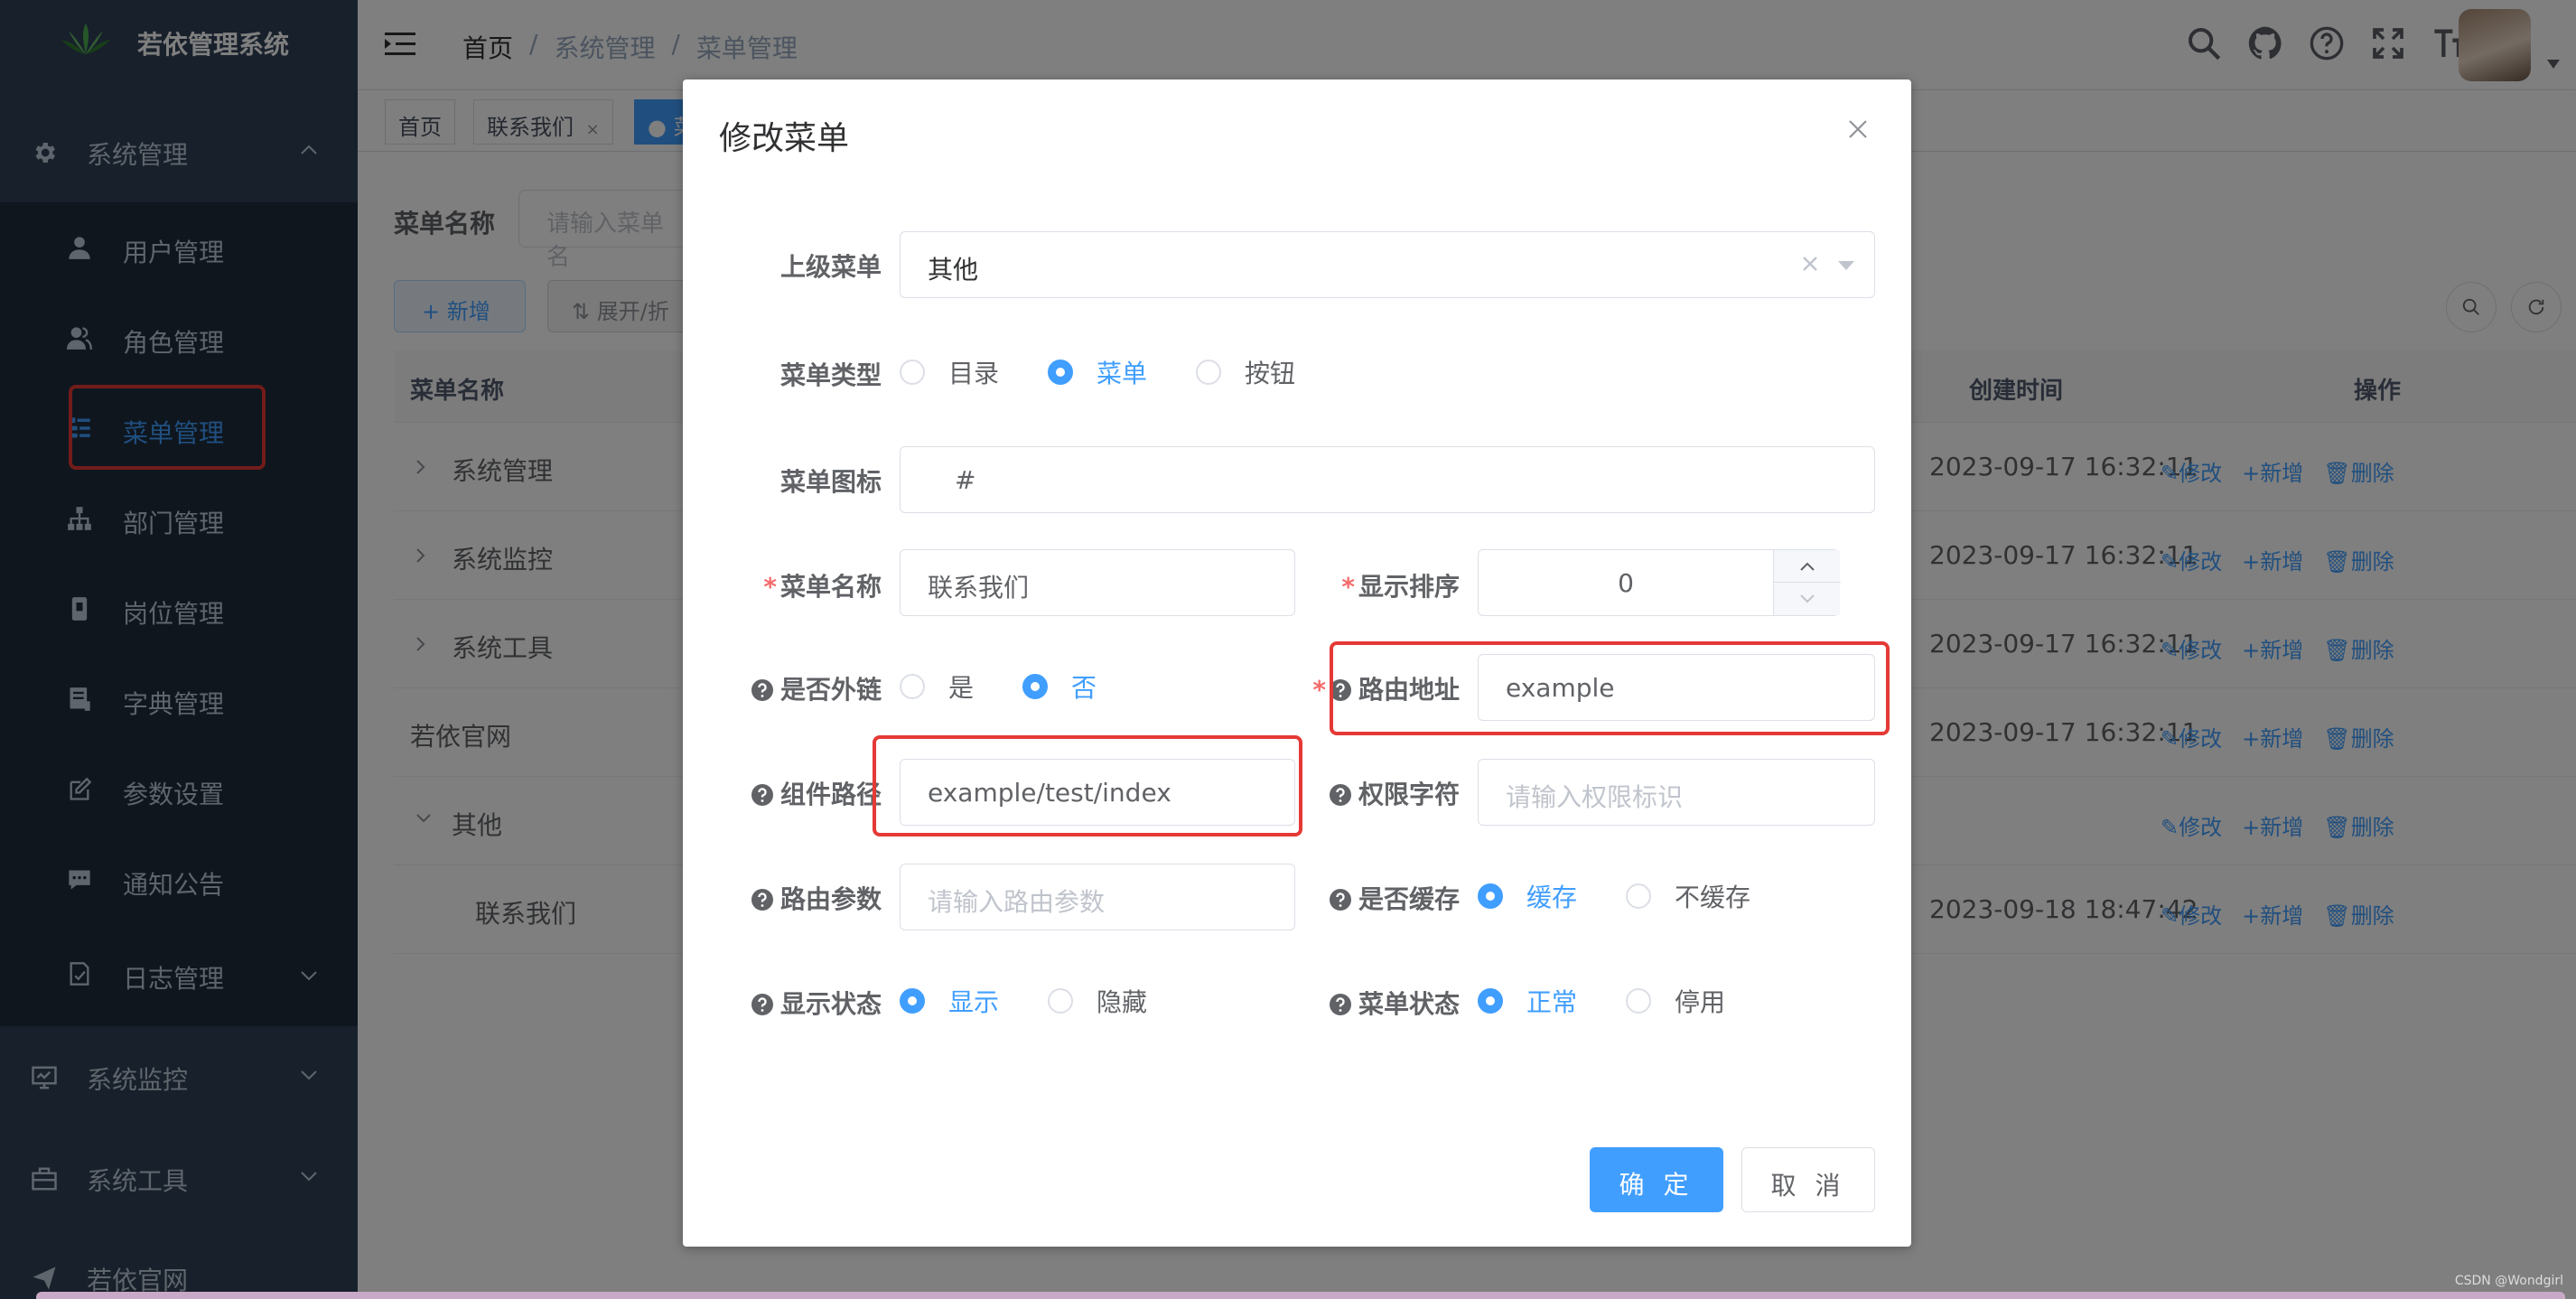 The image size is (2576, 1299). What do you see at coordinates (830, 587) in the screenshot?
I see `label-text: 菜单名称` at bounding box center [830, 587].